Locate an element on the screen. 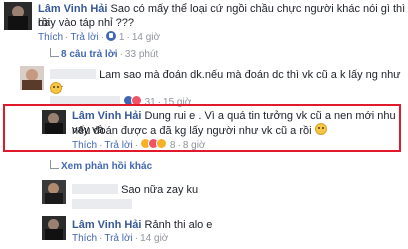  timestamp: 8 giờ is located at coordinates (194, 145).